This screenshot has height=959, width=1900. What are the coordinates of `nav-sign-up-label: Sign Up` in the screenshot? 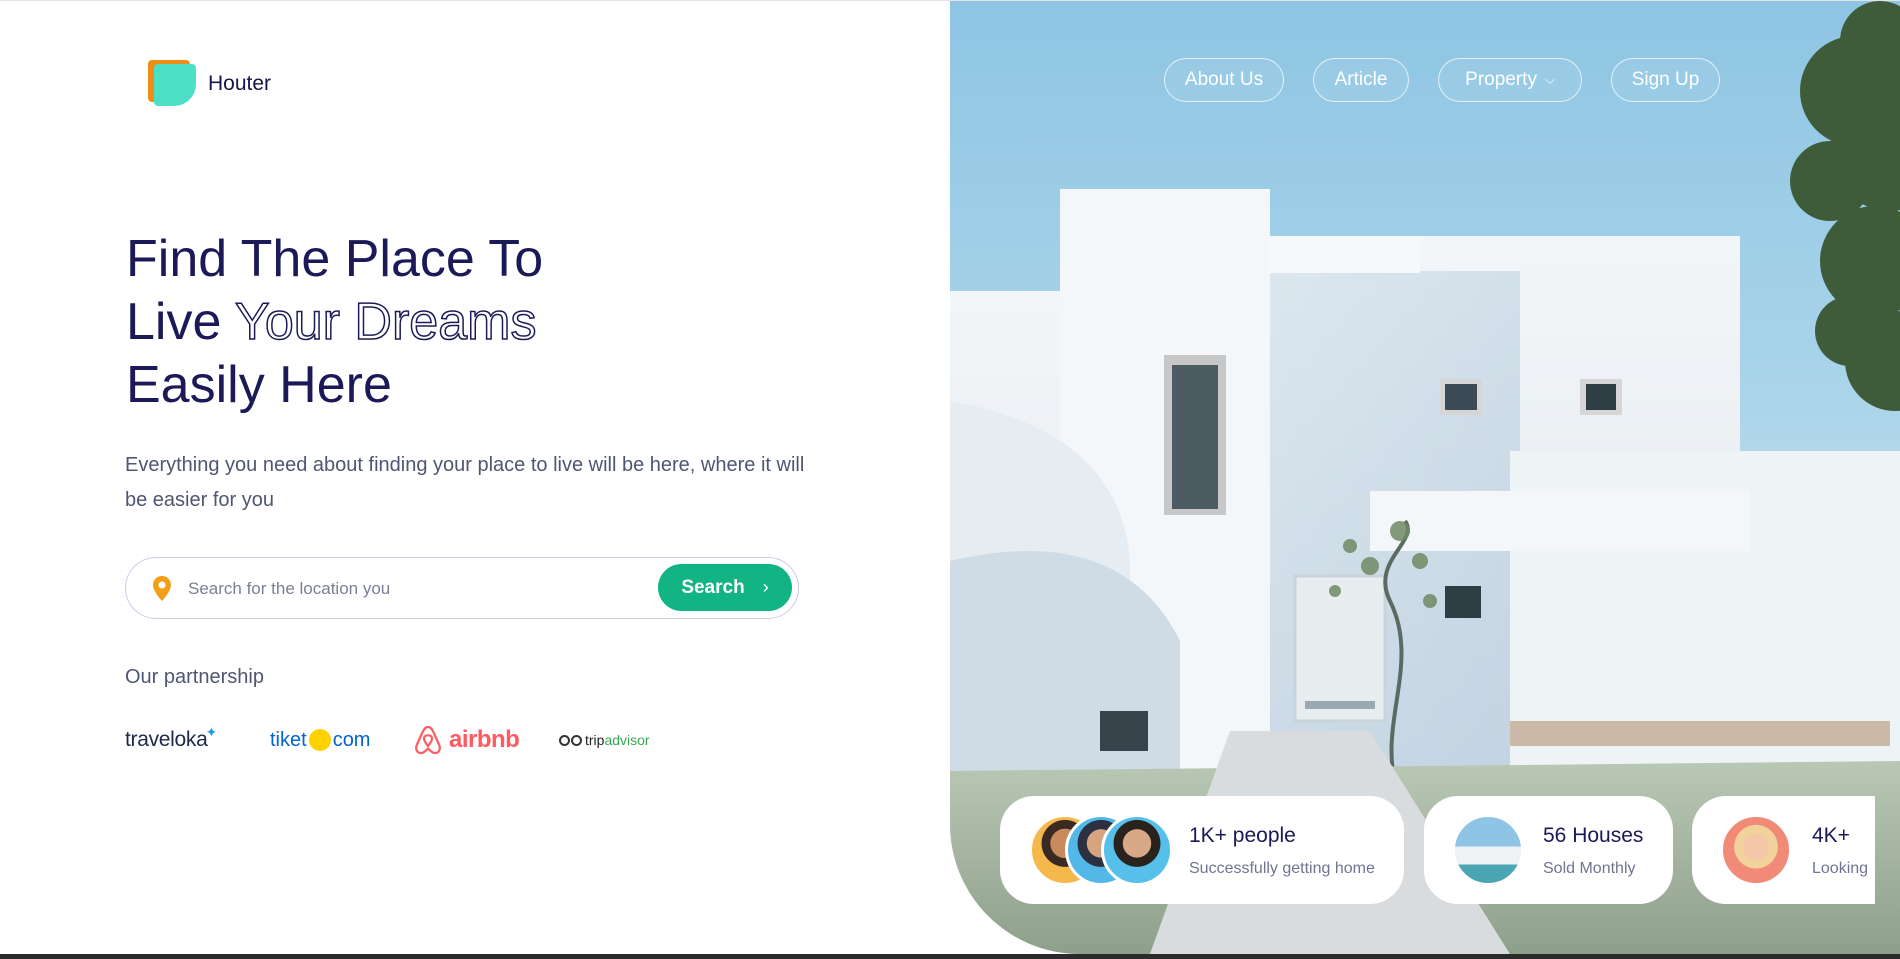 It's located at (1665, 79).